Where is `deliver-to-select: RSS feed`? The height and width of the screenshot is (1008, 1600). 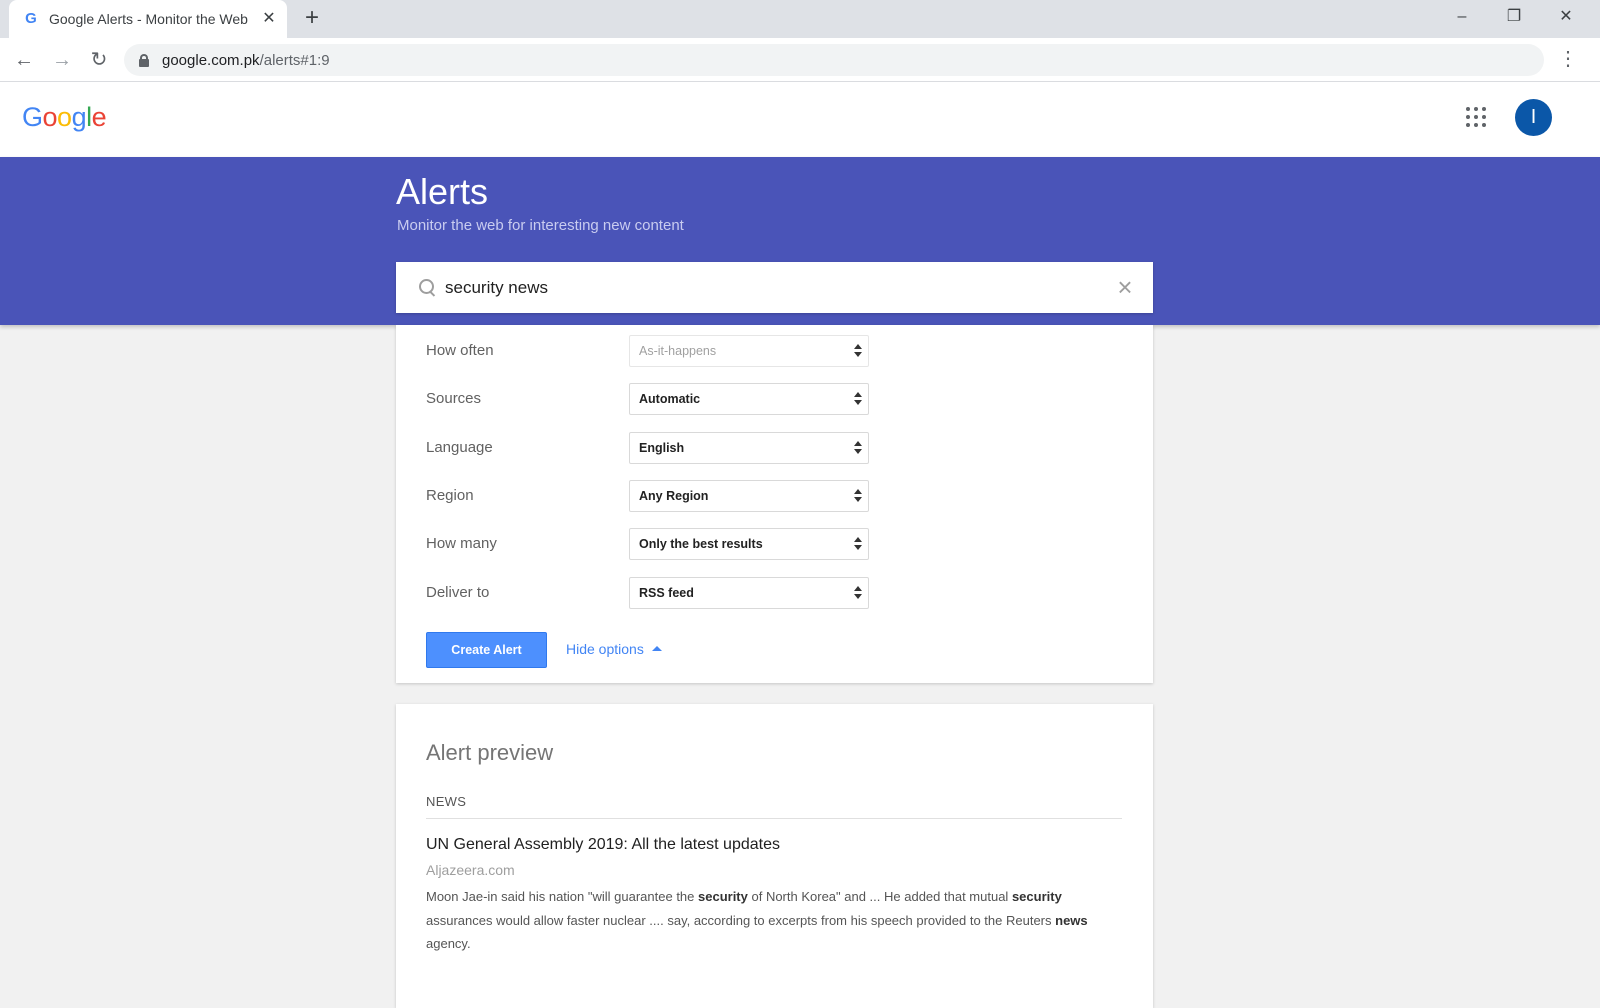
deliver-to-select: RSS feed is located at coordinates (749, 593).